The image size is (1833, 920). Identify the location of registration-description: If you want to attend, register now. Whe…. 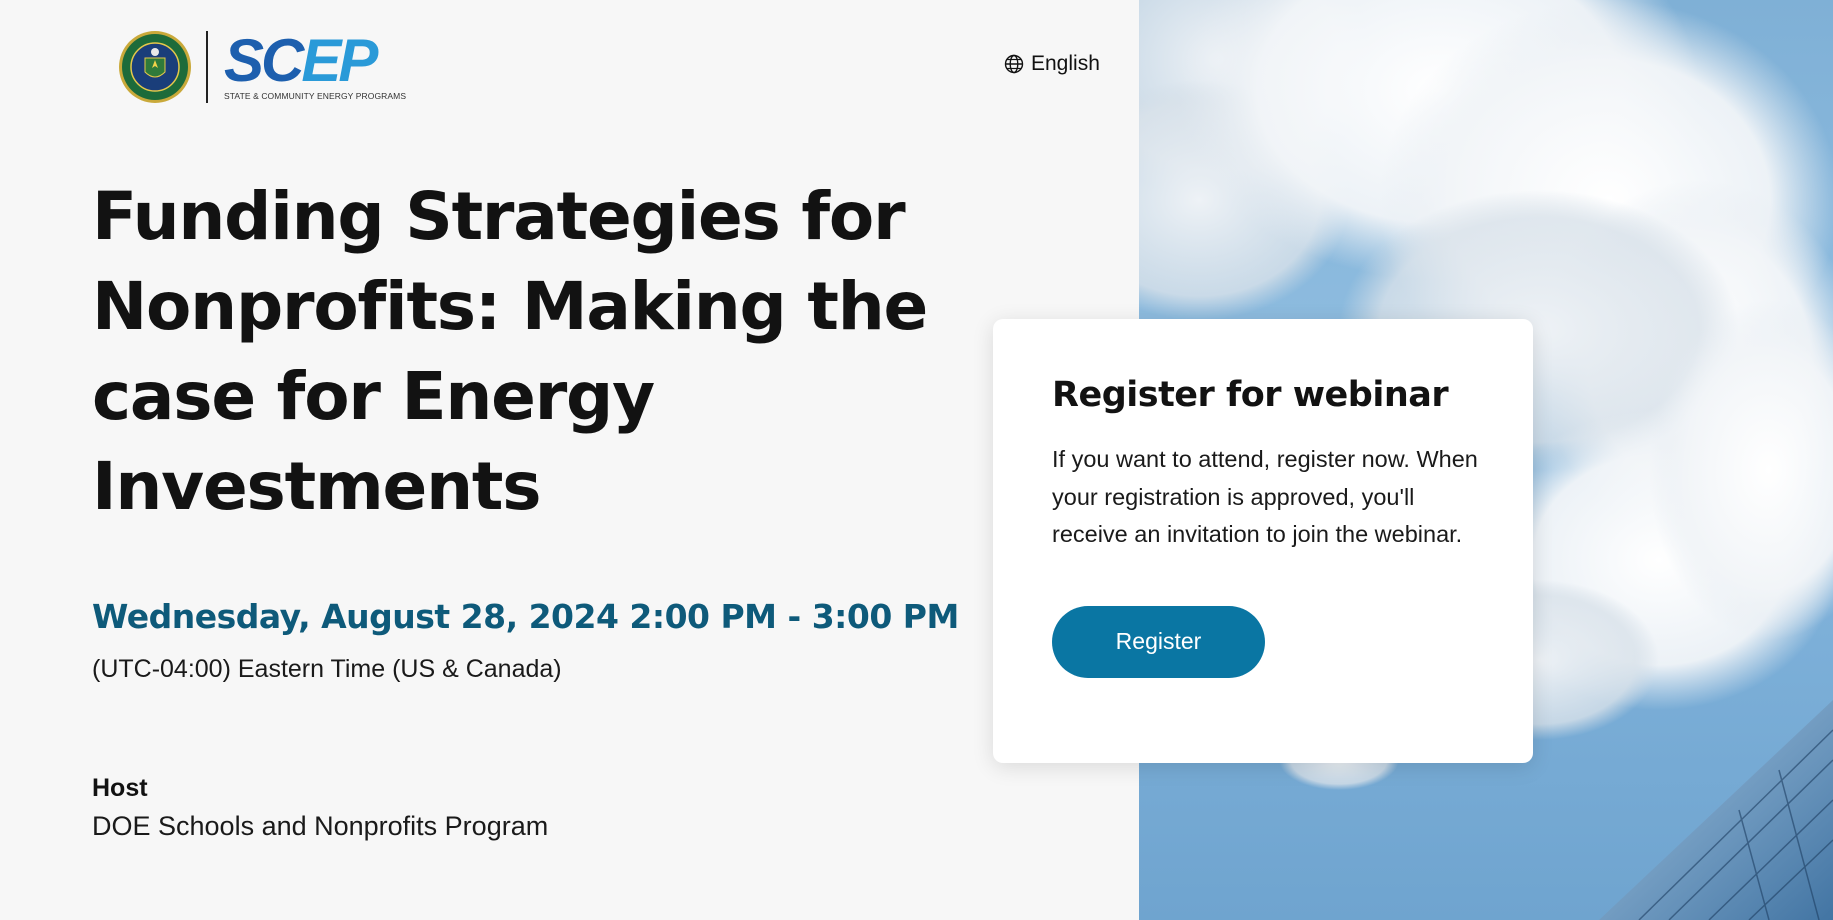
(1265, 496).